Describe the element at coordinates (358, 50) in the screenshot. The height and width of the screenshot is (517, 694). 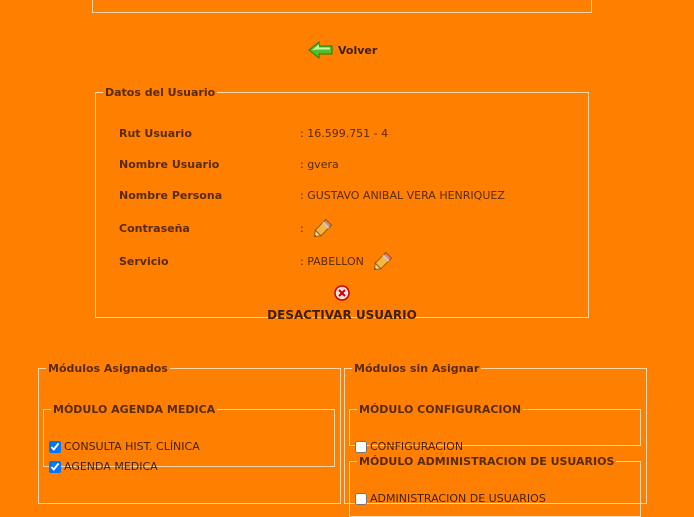
I see `back-label: Volver` at that location.